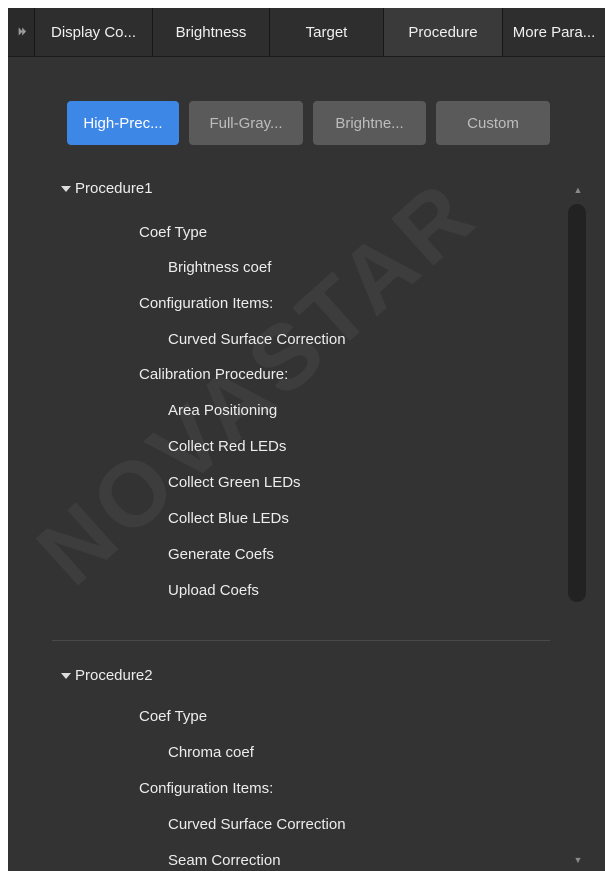 This screenshot has height=871, width=605. What do you see at coordinates (224, 860) in the screenshot?
I see `config-item: Seam Correction` at bounding box center [224, 860].